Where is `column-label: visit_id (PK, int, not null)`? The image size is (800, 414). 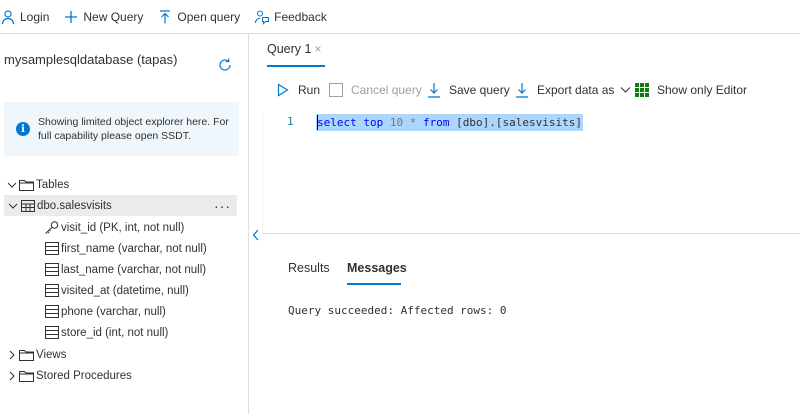
column-label: visit_id (PK, int, not null) is located at coordinates (123, 227).